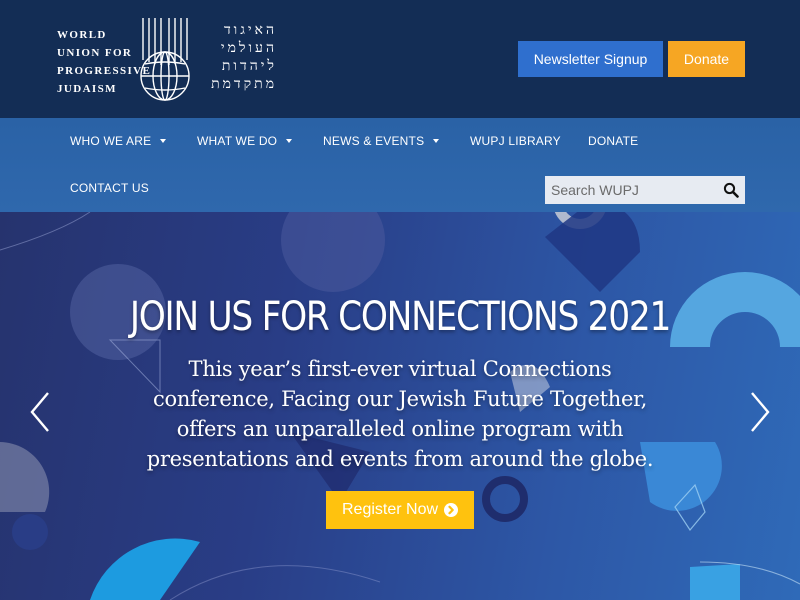 This screenshot has height=600, width=800. I want to click on chevron-left-icon, so click(41, 412).